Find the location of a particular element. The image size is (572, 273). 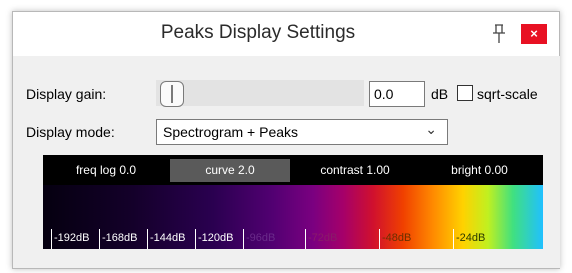

scale-tick: -120dB is located at coordinates (214, 239).